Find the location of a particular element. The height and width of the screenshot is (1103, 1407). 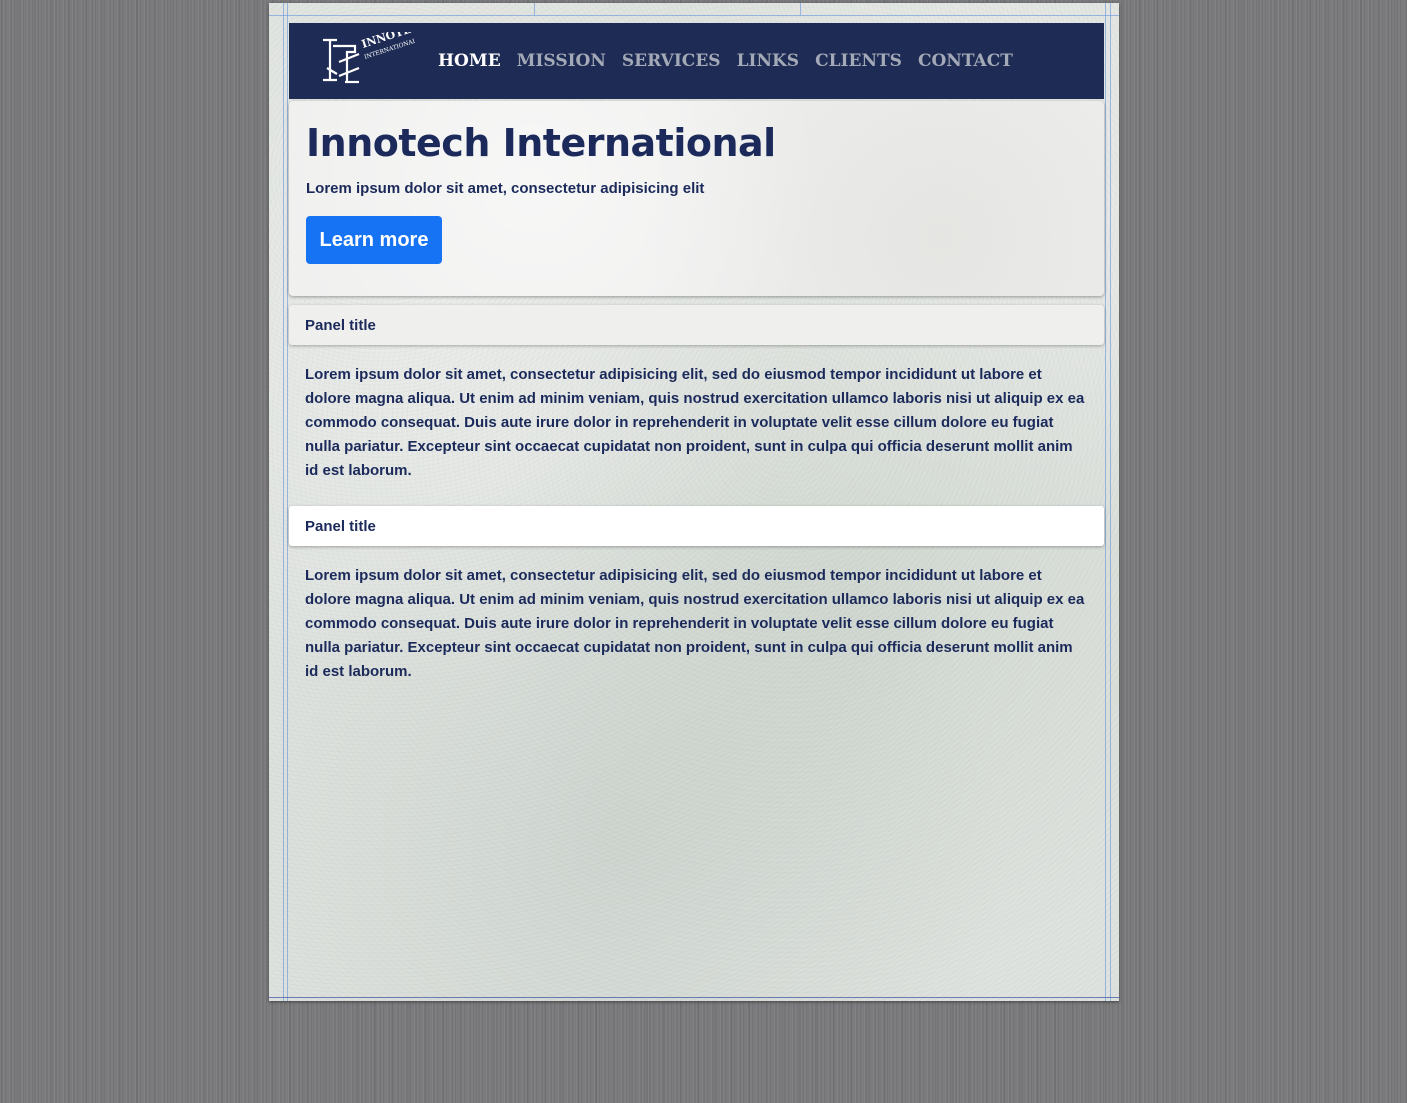

page-title: Innotech International is located at coordinates (541, 143).